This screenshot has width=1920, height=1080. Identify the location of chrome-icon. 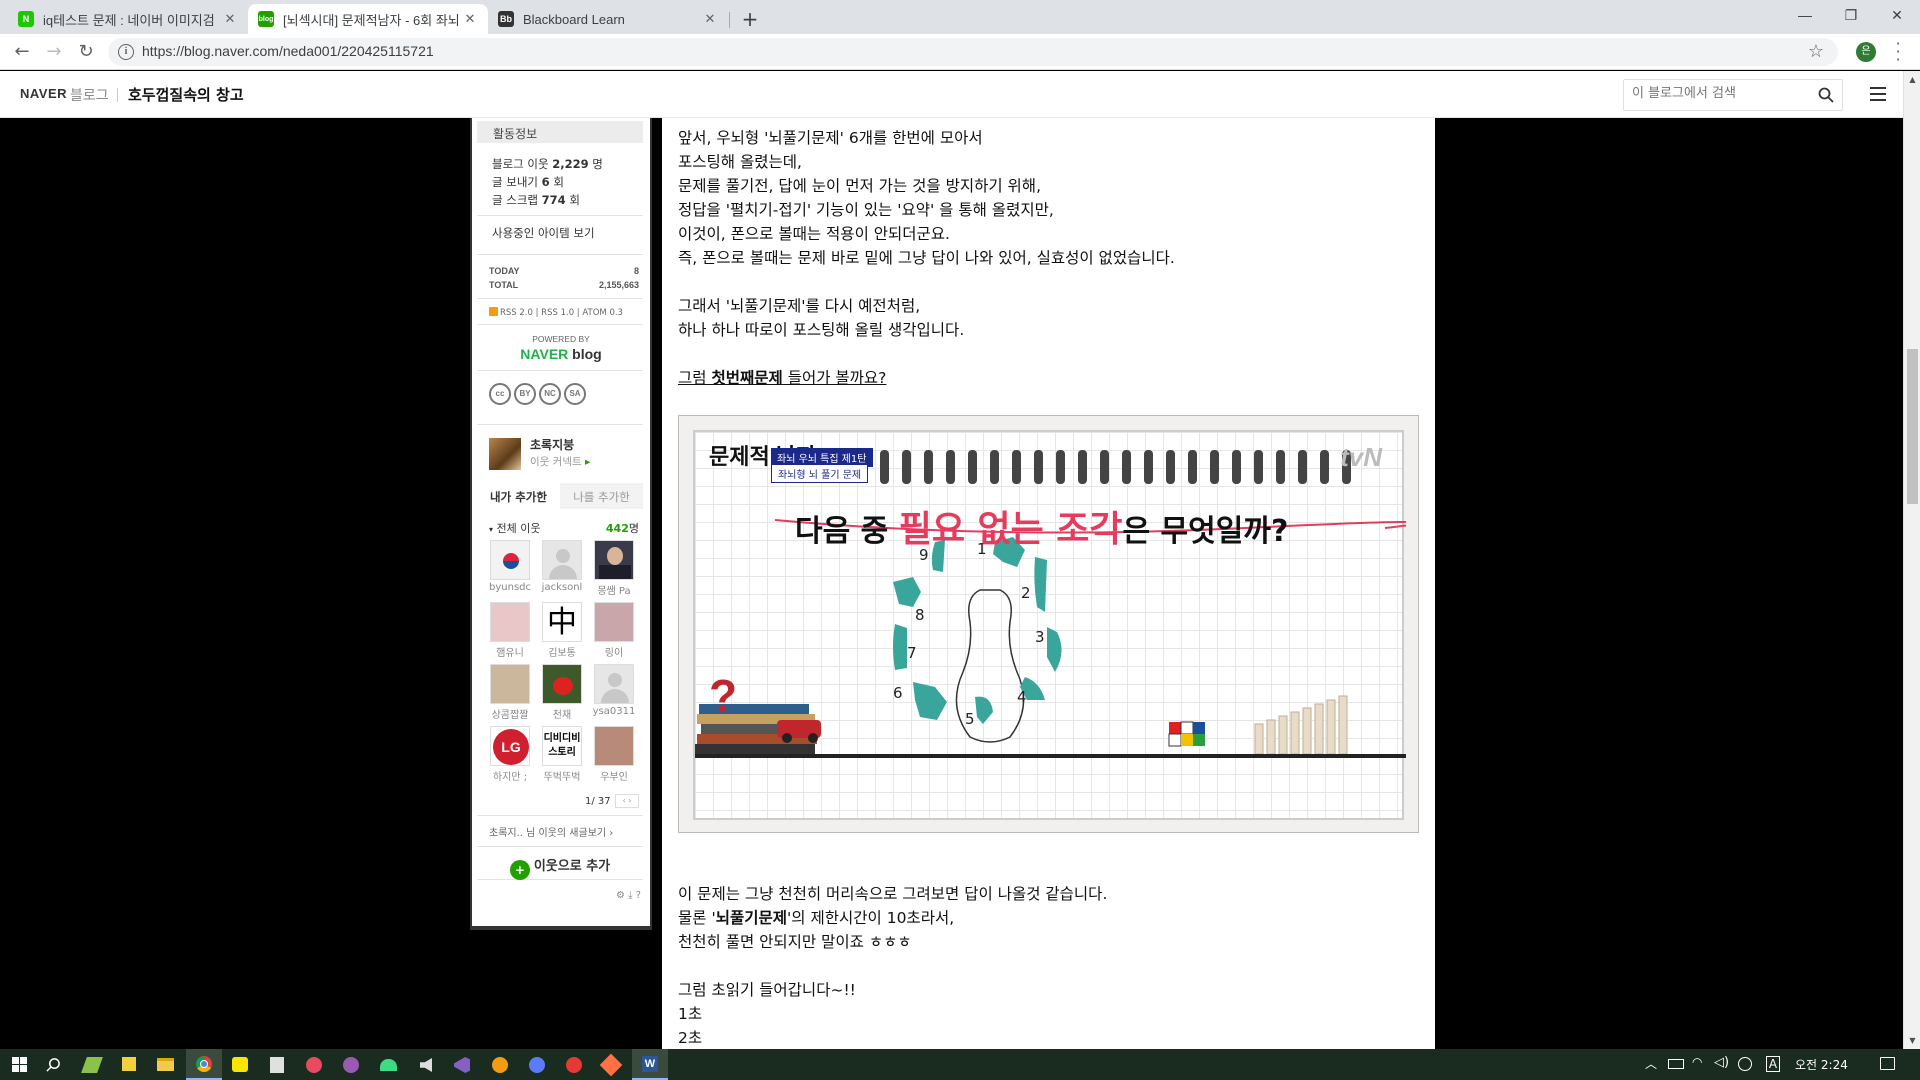
(204, 1064).